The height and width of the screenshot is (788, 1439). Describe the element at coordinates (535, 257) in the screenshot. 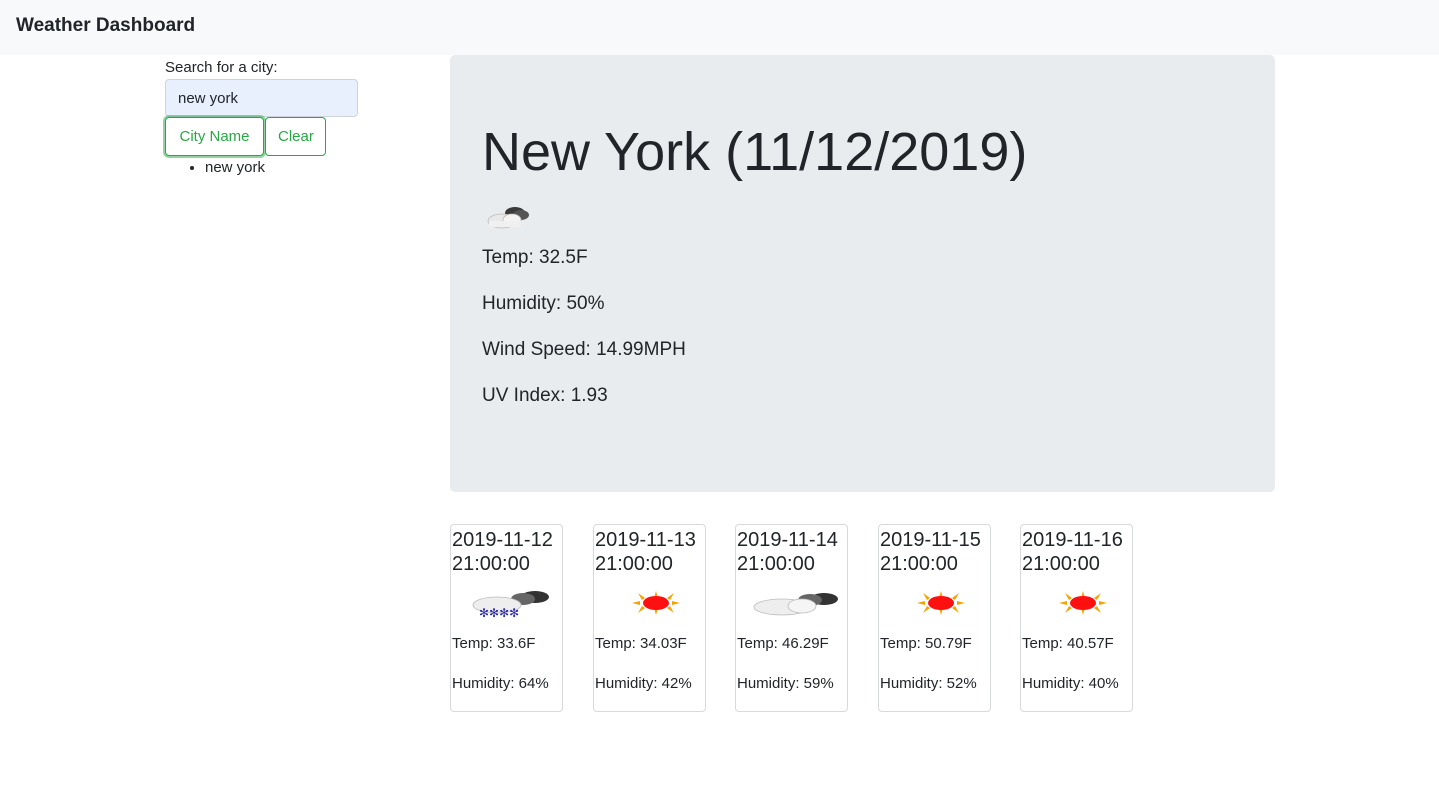

I see `current-temp: Temp: 32.5F` at that location.